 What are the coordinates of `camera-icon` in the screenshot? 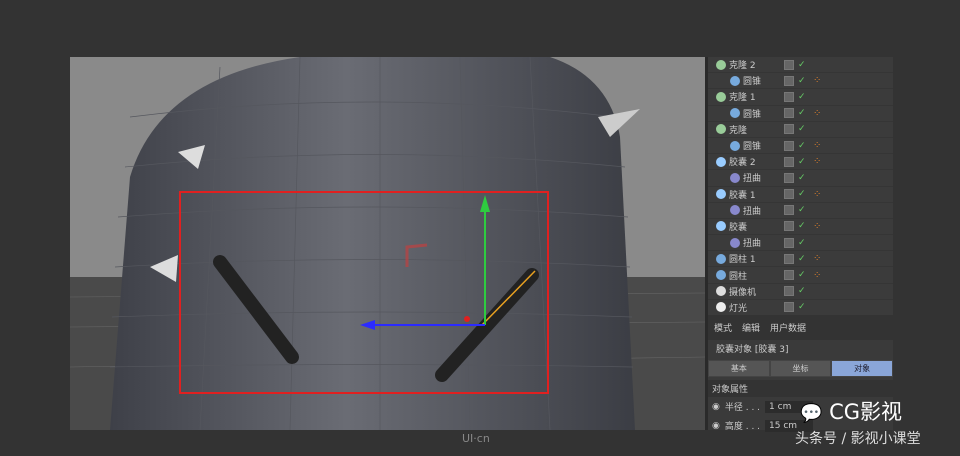 It's located at (721, 291).